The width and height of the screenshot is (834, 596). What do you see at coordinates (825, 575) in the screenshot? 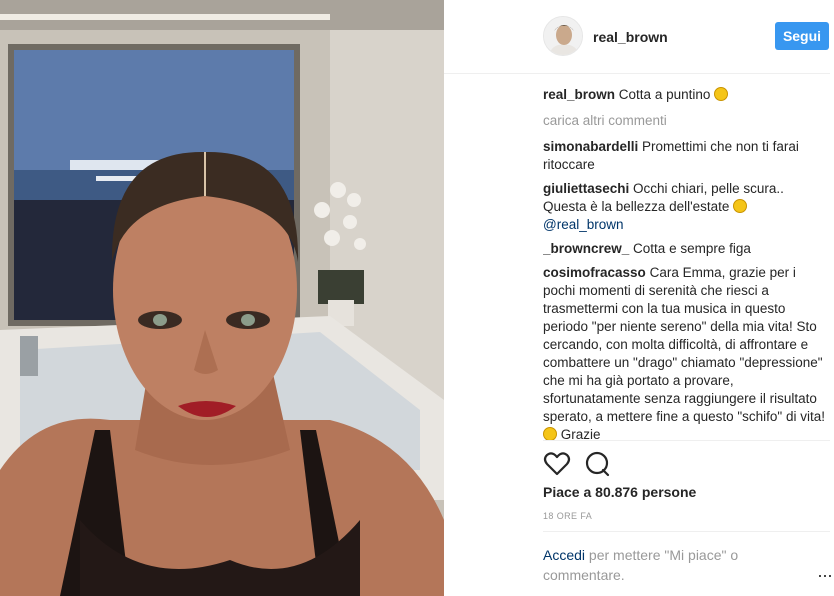
I see `more-icon: ···` at bounding box center [825, 575].